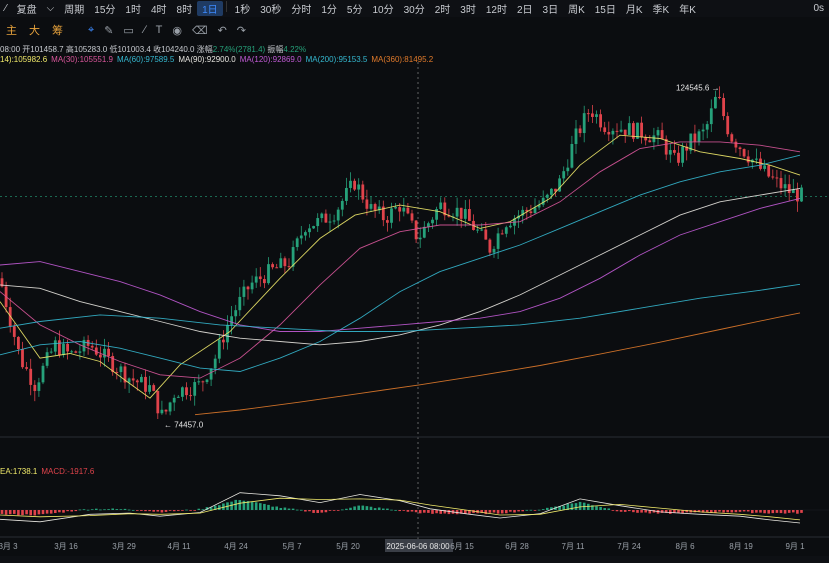 This screenshot has height=563, width=829. I want to click on x-tick-label: 7月 24, so click(629, 546).